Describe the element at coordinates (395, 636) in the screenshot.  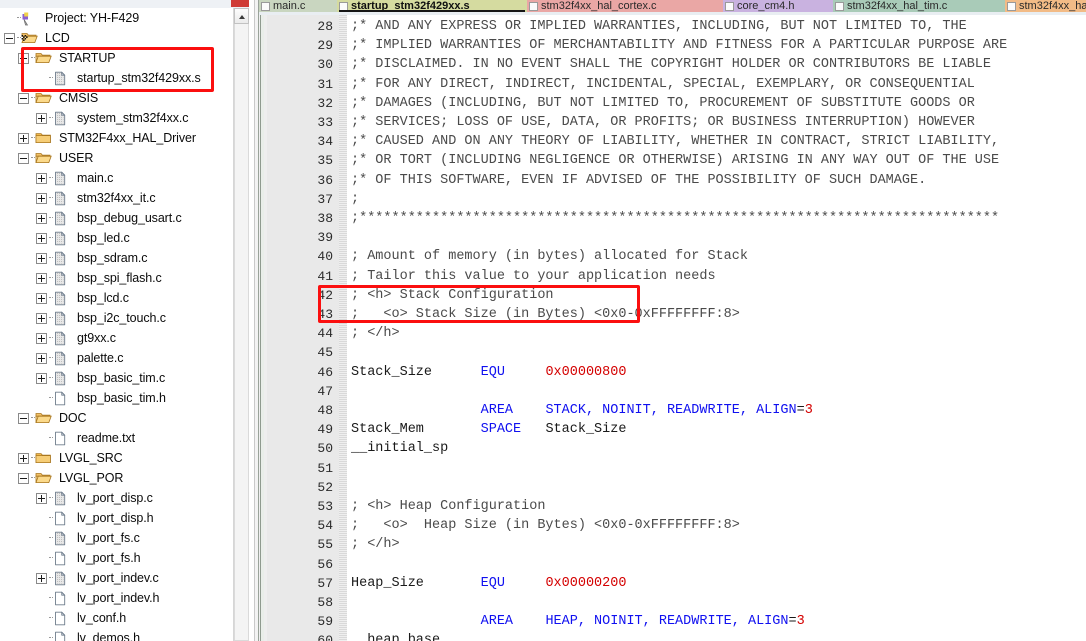
I see `code-line: __heap_base` at that location.